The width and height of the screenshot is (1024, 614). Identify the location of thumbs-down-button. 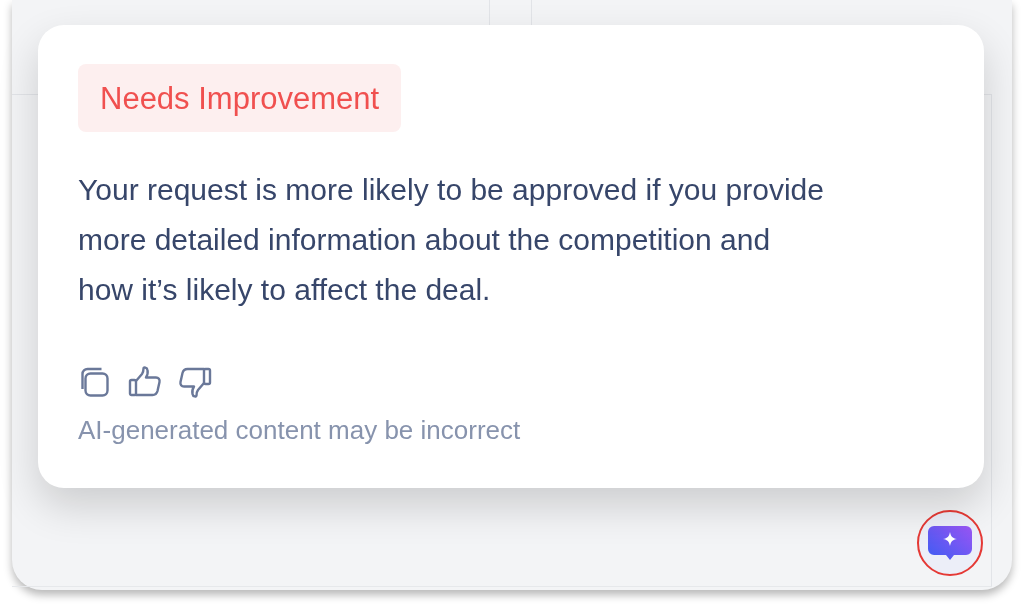
(195, 382).